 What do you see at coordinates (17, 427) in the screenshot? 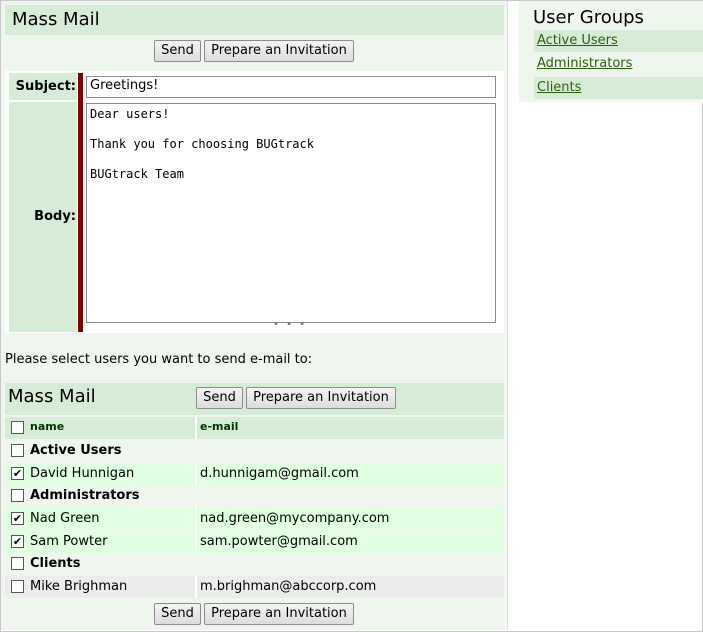
I see `select-all-checkbox` at bounding box center [17, 427].